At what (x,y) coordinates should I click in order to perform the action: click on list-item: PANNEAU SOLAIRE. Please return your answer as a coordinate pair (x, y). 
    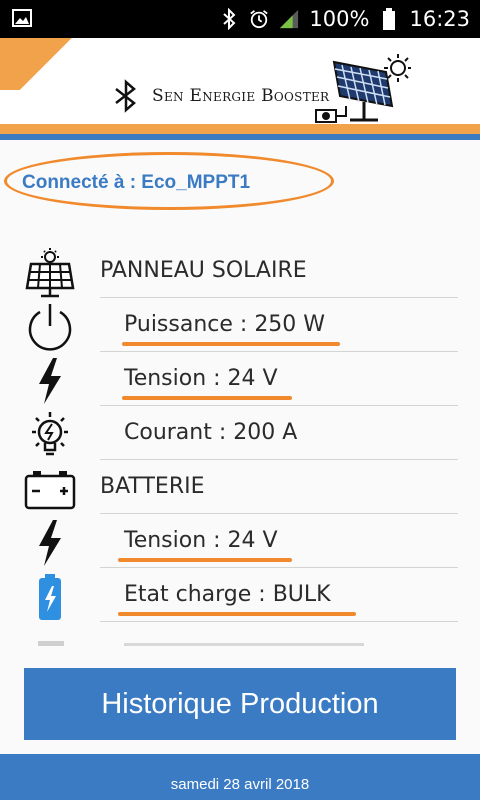
    Looking at the image, I should click on (240, 271).